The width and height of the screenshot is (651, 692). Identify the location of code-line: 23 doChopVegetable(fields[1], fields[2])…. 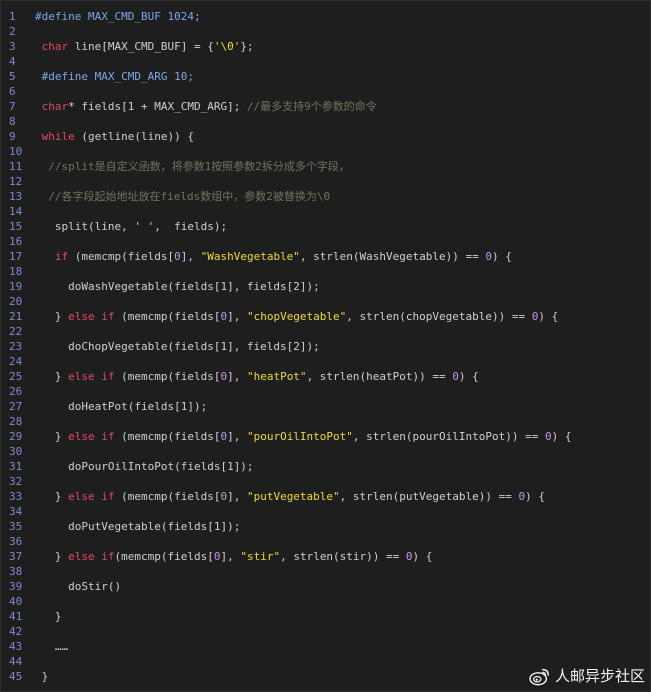
(325, 346).